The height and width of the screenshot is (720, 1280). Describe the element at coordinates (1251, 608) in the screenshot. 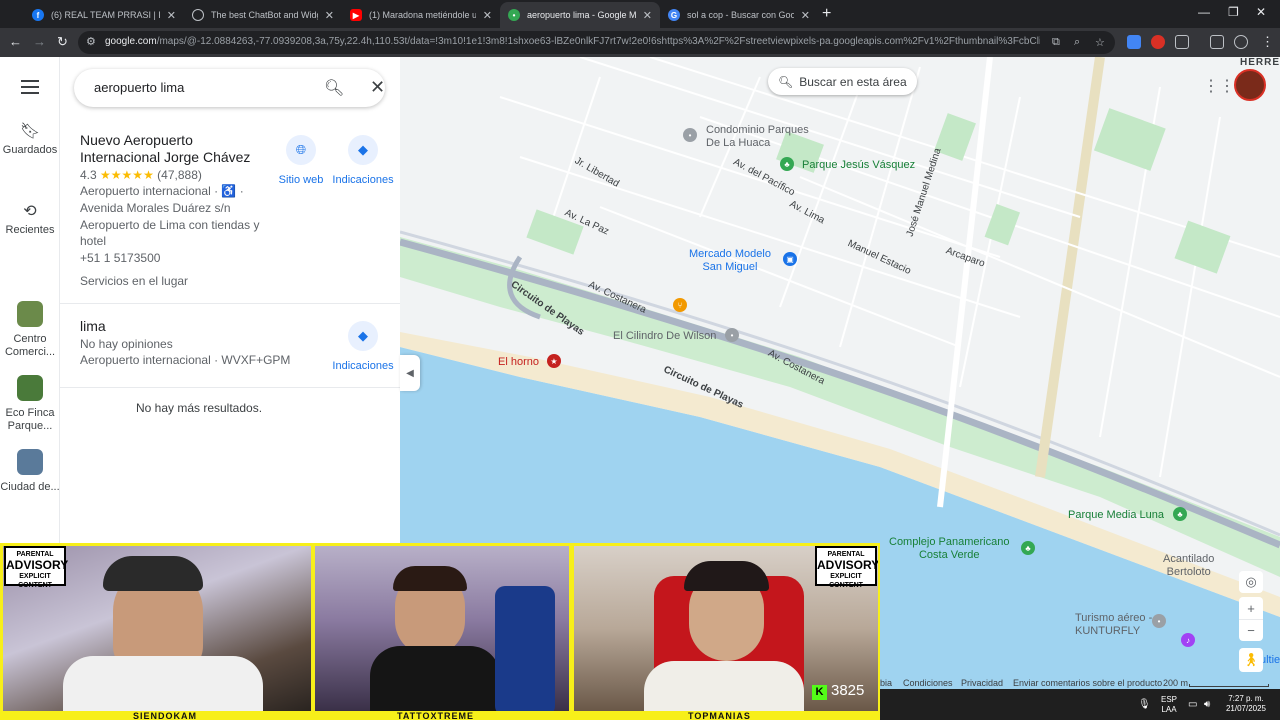

I see `zoom-in-icon: +` at that location.